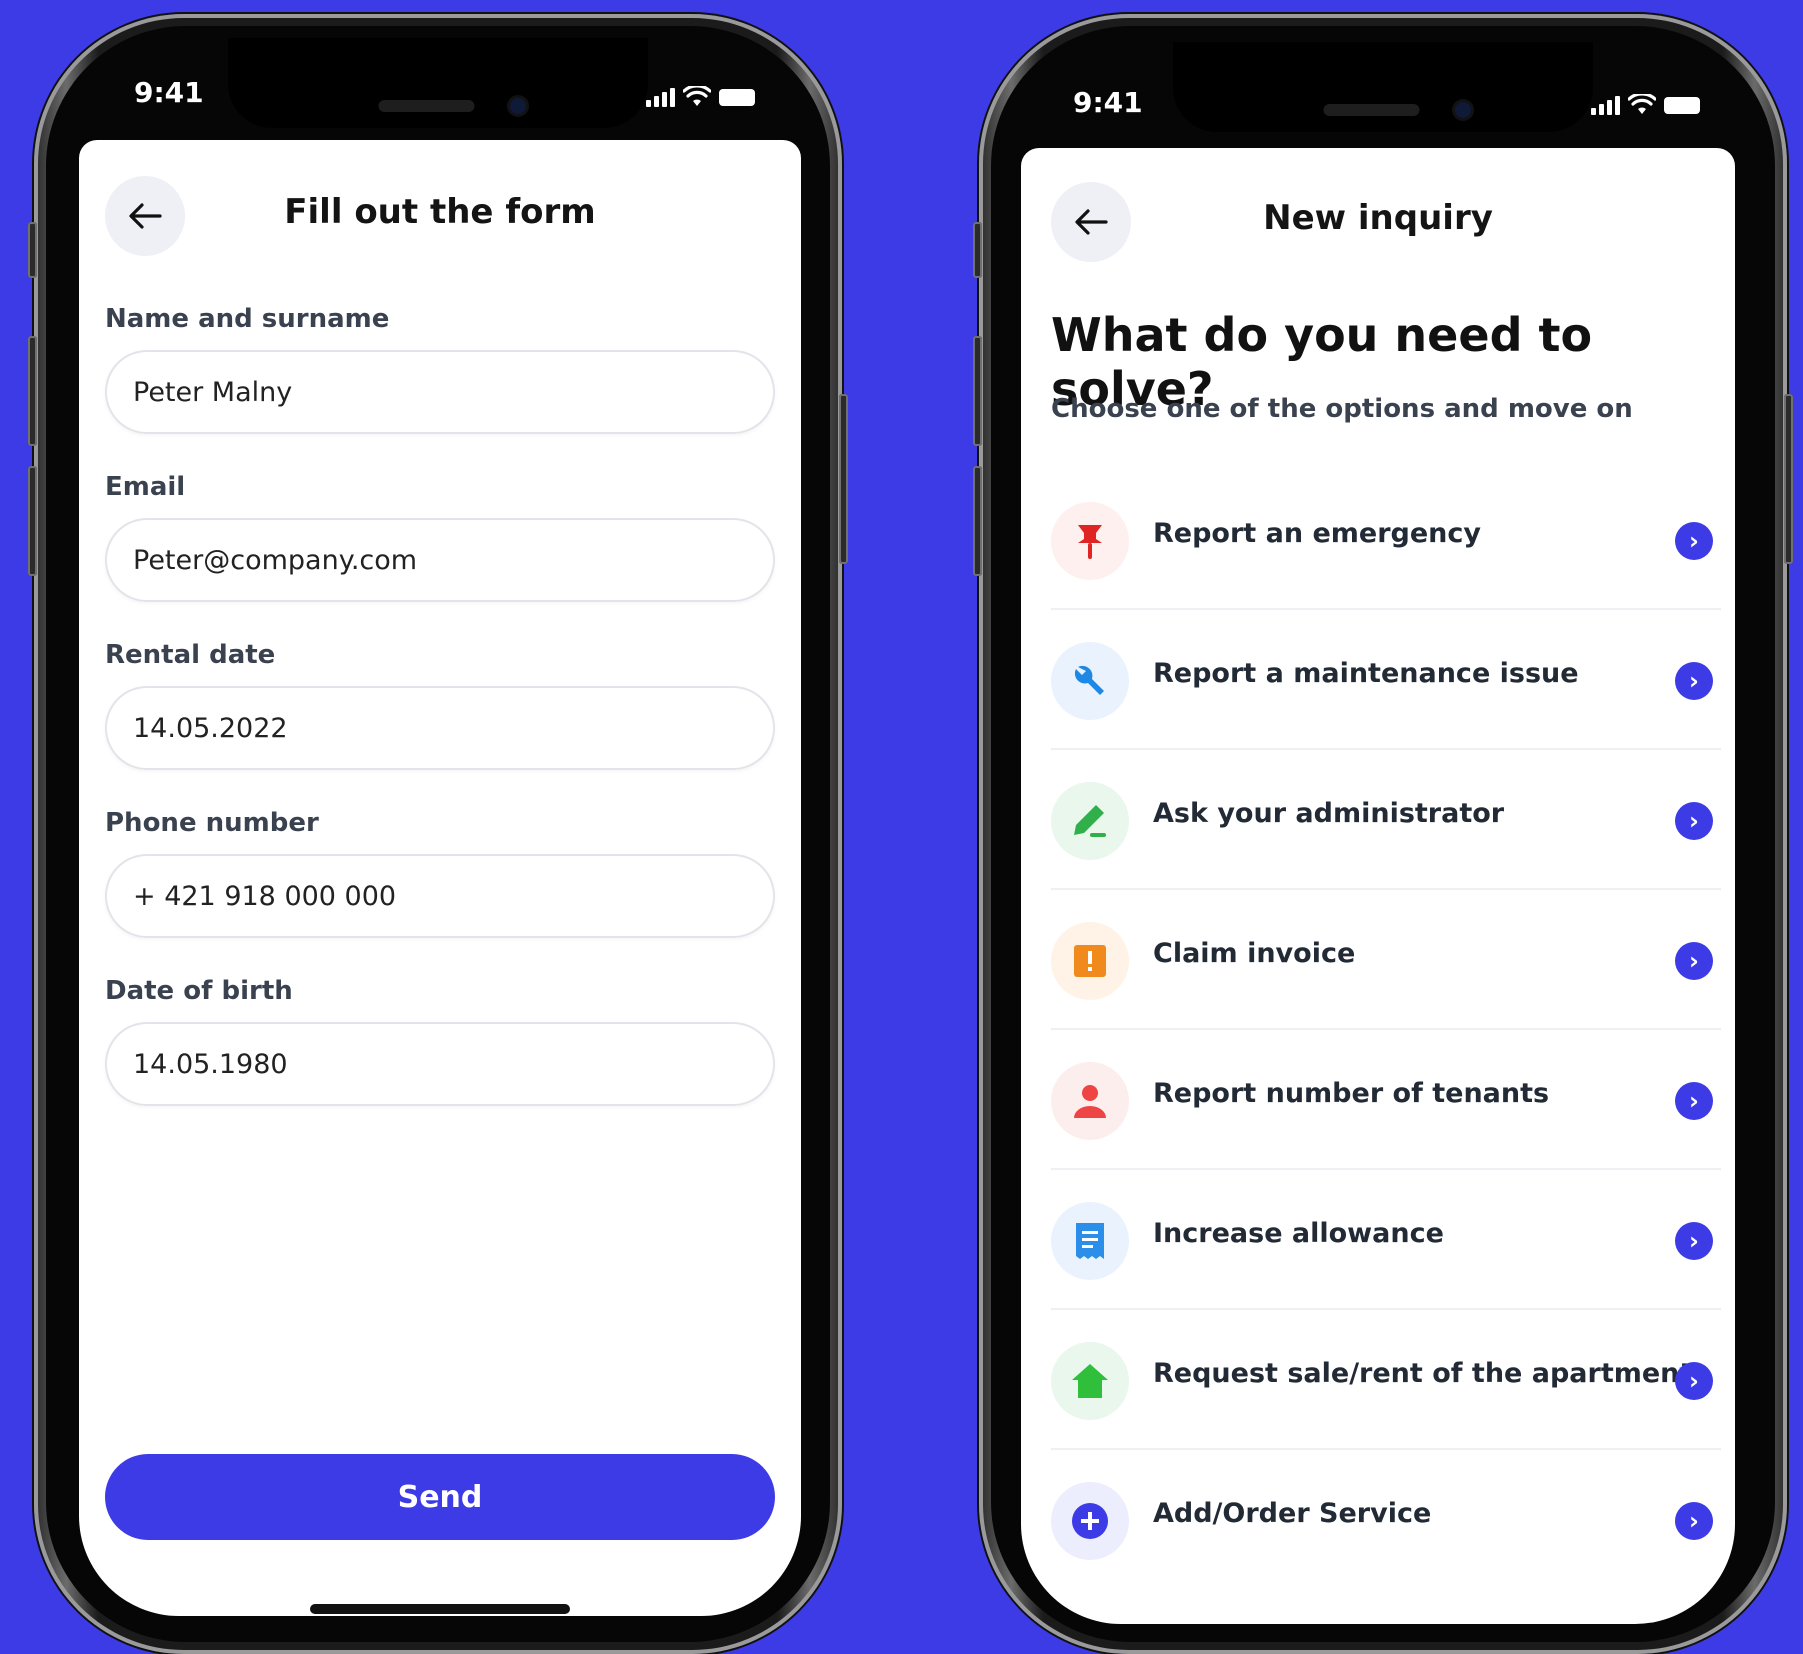 The image size is (1803, 1654). What do you see at coordinates (440, 1497) in the screenshot?
I see `send-button: Send` at bounding box center [440, 1497].